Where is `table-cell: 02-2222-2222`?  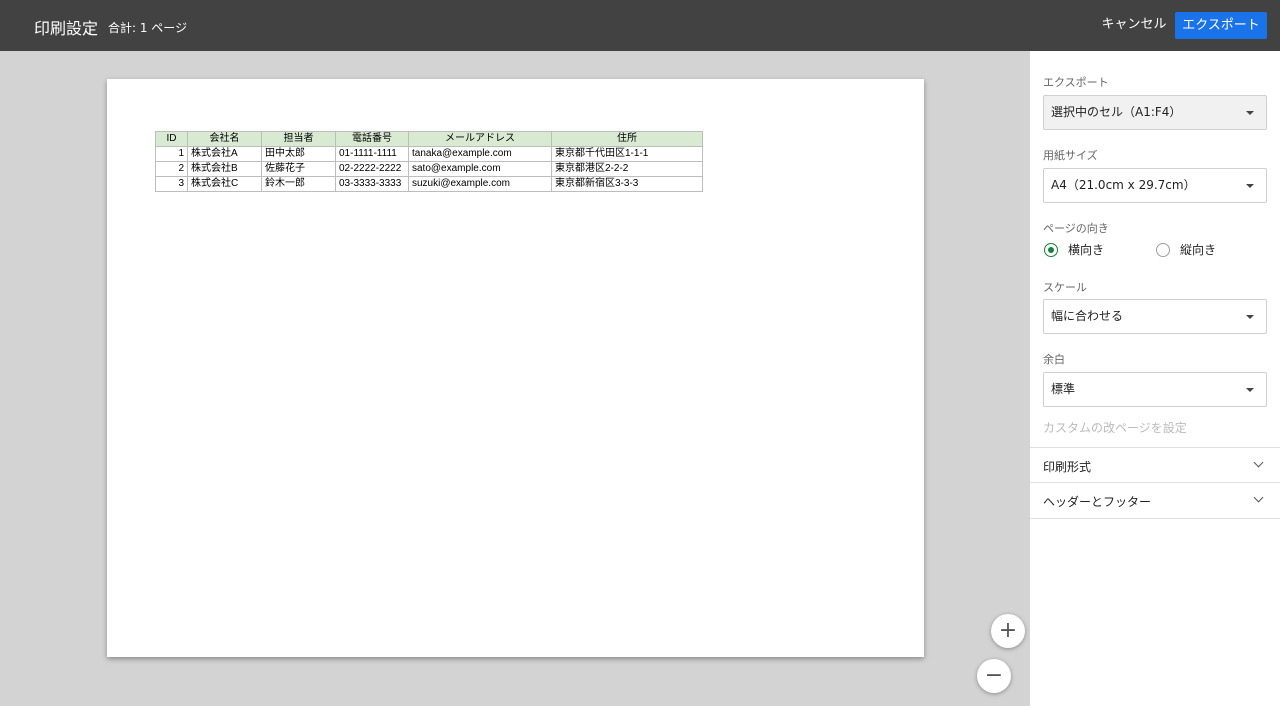
table-cell: 02-2222-2222 is located at coordinates (372, 169).